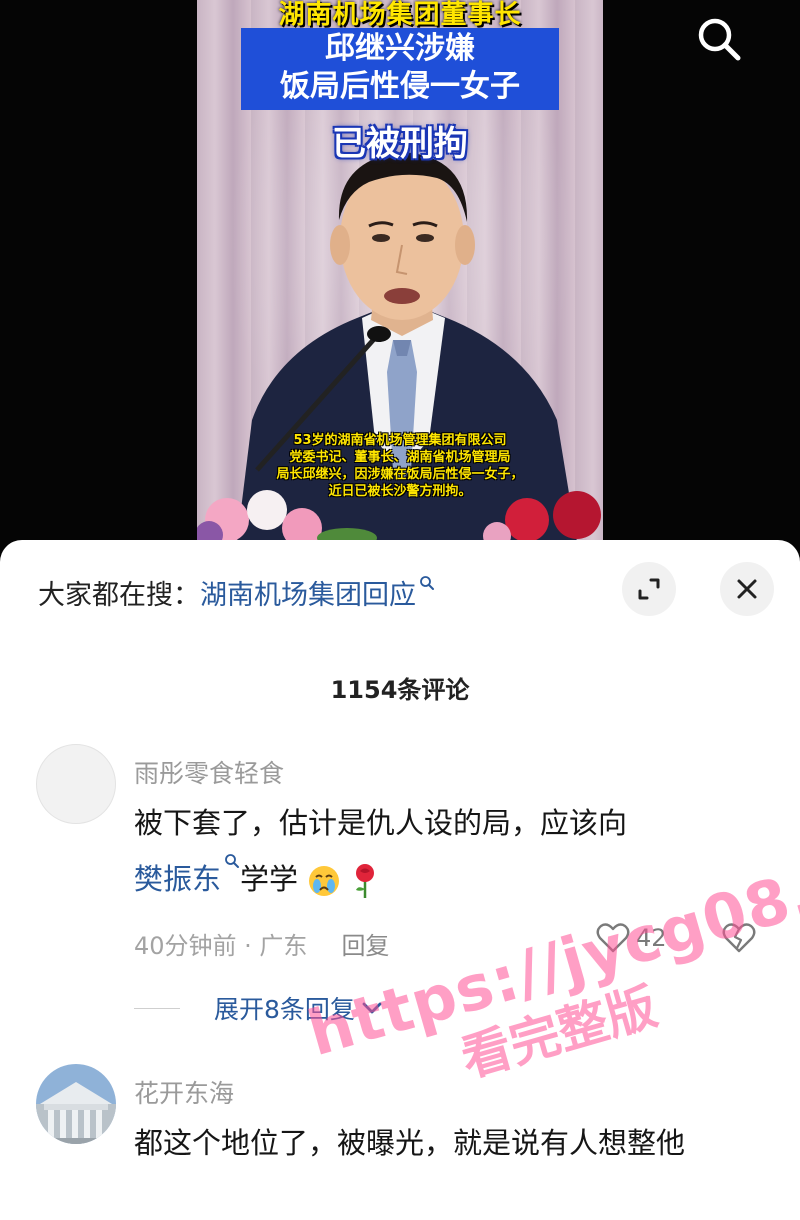 The width and height of the screenshot is (800, 1220). What do you see at coordinates (221, 946) in the screenshot?
I see `comment-time-location: 40分钟前 · 广东` at bounding box center [221, 946].